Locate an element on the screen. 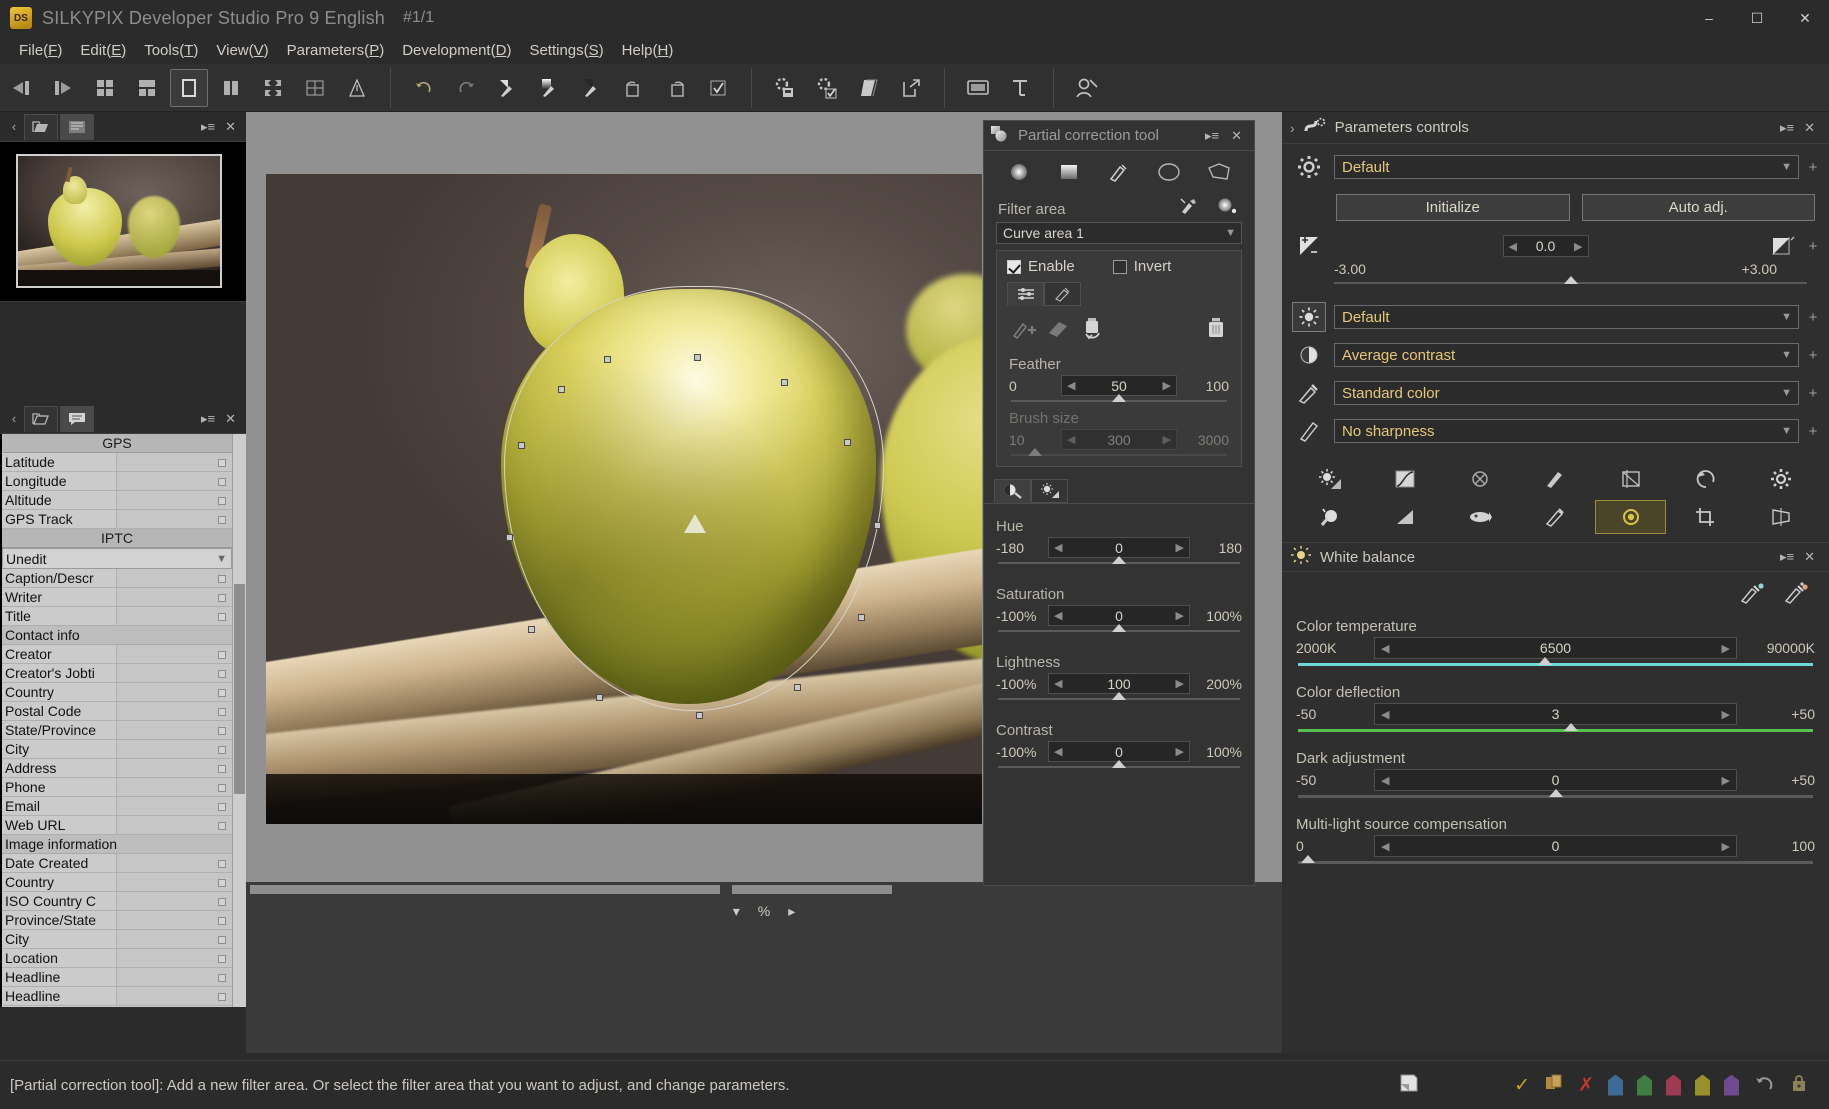 The image size is (1829, 1109). thumbnail-item is located at coordinates (119, 221).